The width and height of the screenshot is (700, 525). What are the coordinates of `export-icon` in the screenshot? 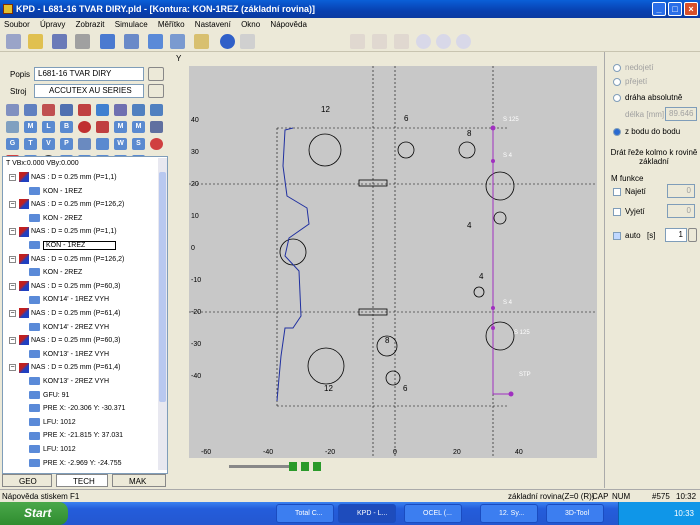 It's located at (177, 41).